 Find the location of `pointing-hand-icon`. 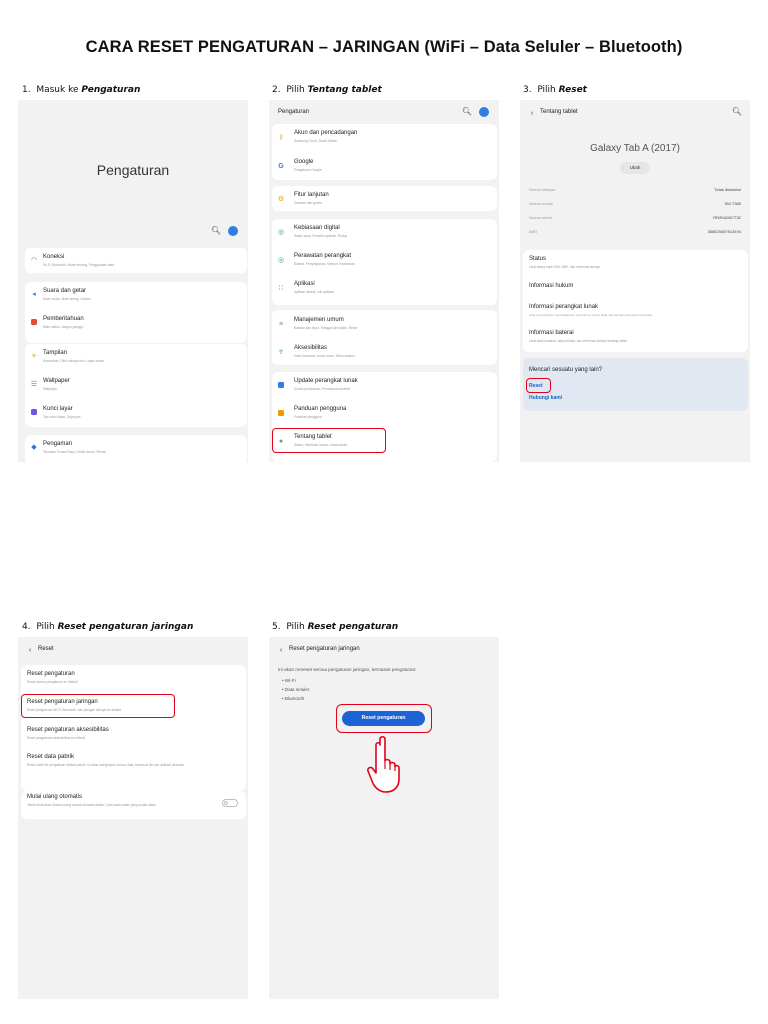

pointing-hand-icon is located at coordinates (383, 764).